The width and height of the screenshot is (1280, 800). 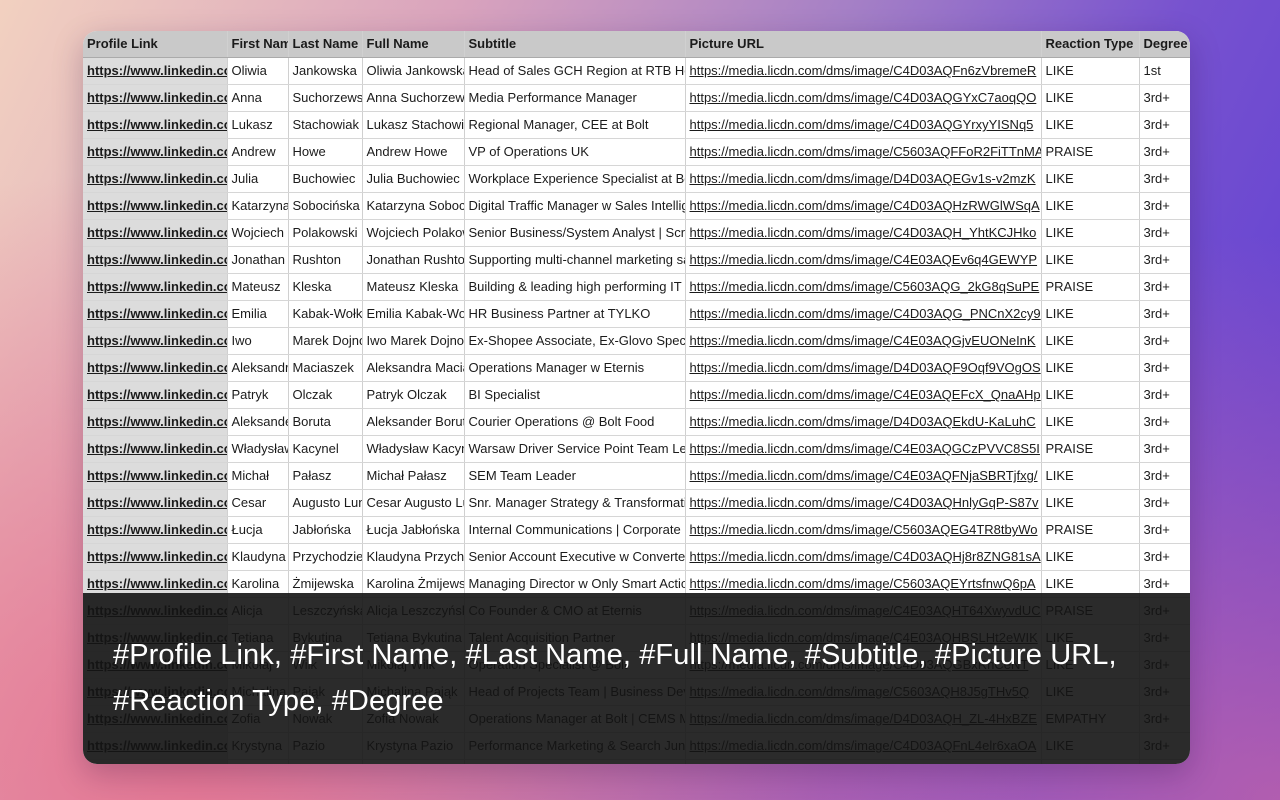 What do you see at coordinates (325, 179) in the screenshot?
I see `last-name-cell: Buchowiec` at bounding box center [325, 179].